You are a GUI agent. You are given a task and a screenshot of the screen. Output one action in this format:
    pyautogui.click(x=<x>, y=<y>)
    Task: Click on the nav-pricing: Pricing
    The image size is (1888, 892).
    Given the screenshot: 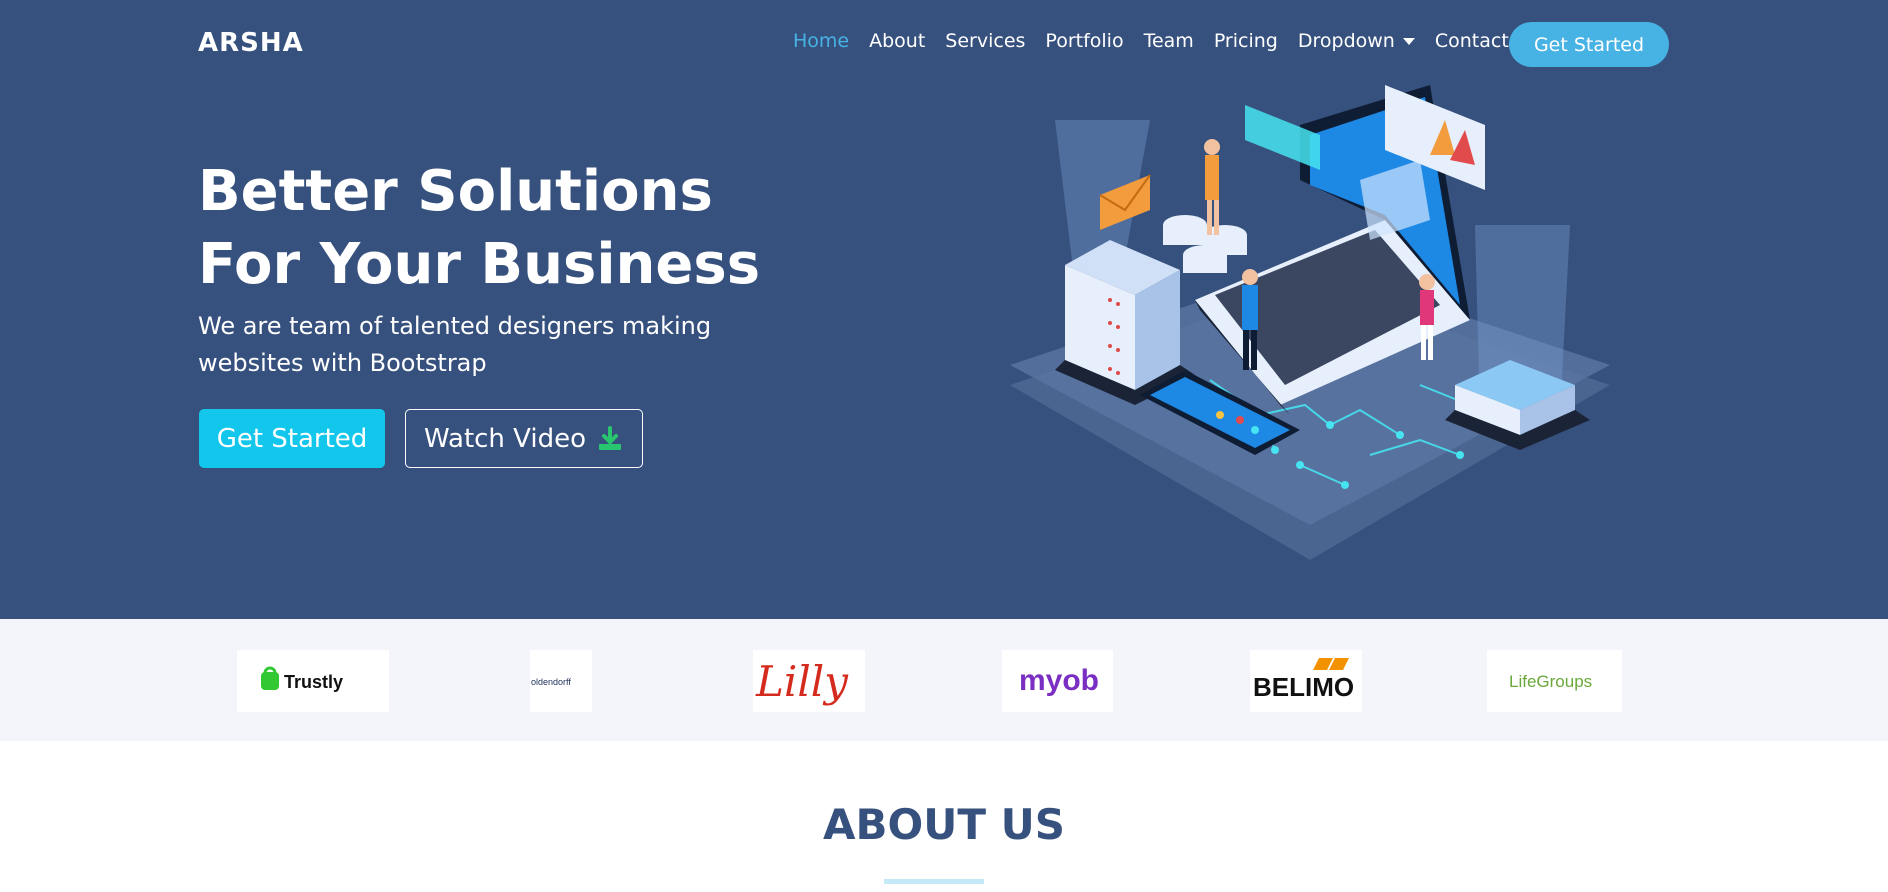 What is the action you would take?
    pyautogui.click(x=1246, y=41)
    